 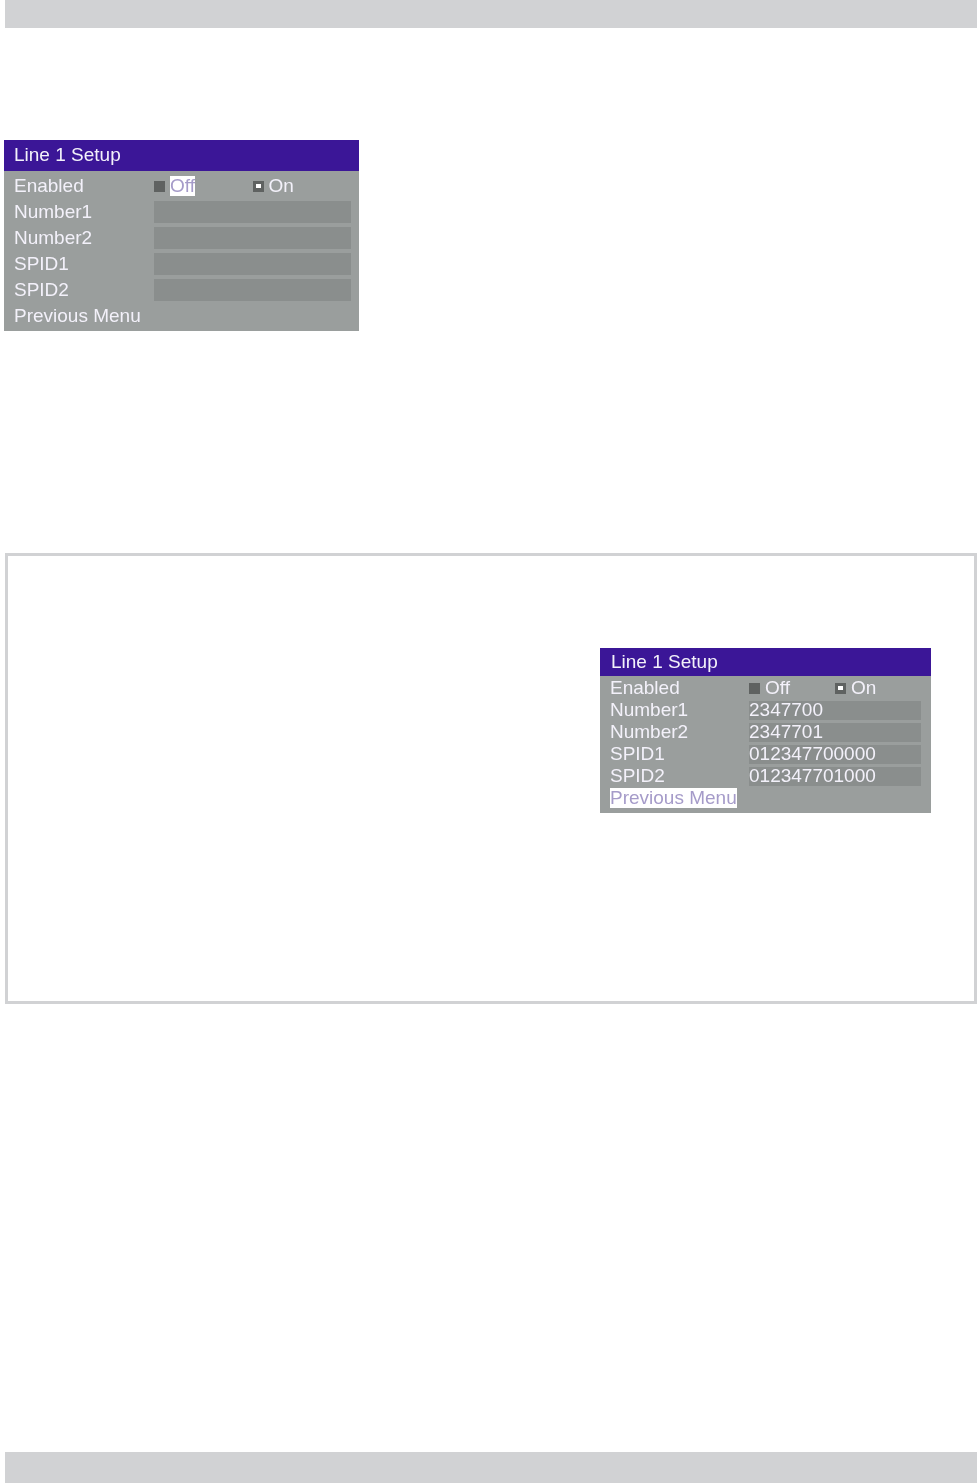 What do you see at coordinates (835, 754) in the screenshot?
I see `input-field: 012347700000` at bounding box center [835, 754].